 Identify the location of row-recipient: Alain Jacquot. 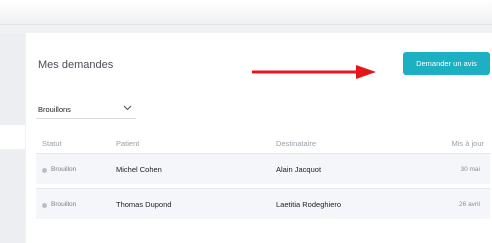
(299, 169).